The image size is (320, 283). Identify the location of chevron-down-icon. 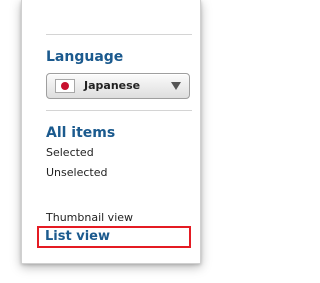
(176, 86).